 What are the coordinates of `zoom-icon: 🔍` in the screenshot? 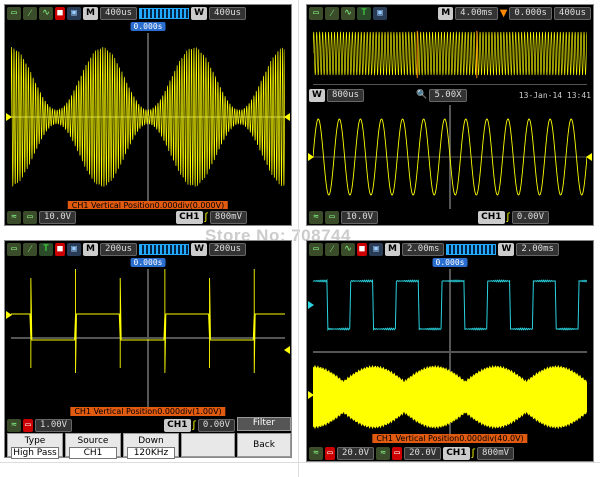 It's located at (422, 95).